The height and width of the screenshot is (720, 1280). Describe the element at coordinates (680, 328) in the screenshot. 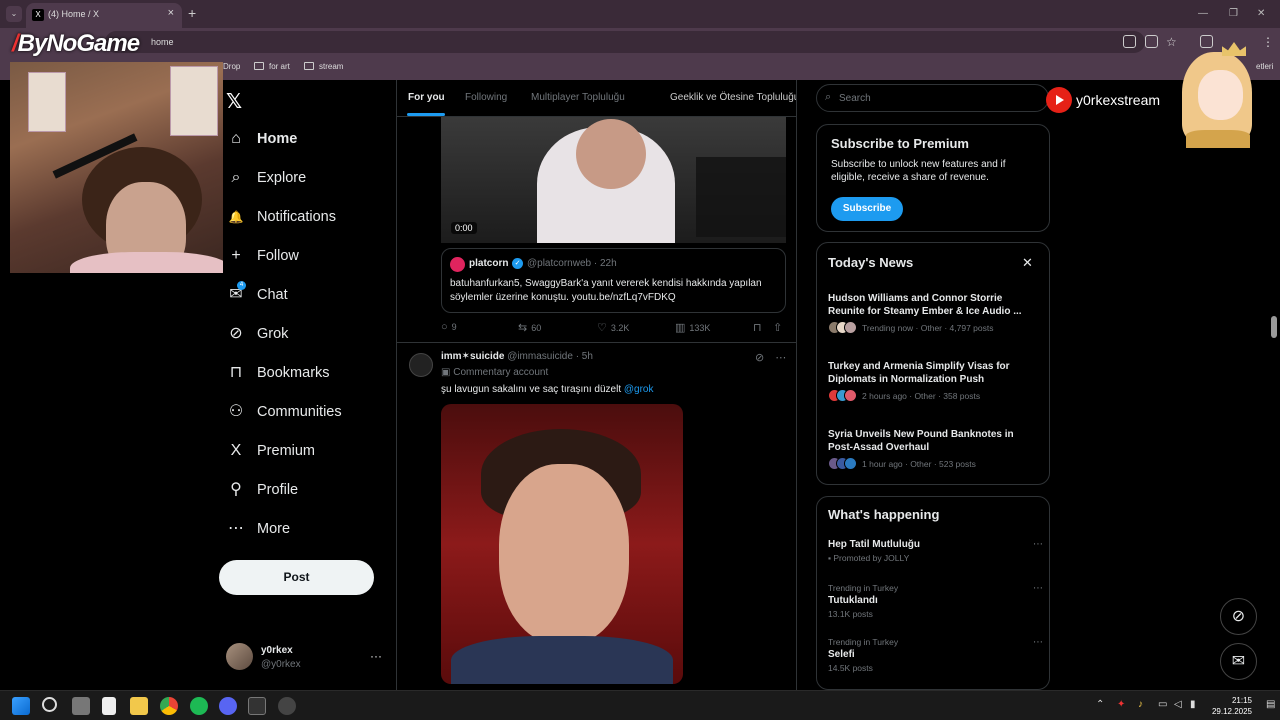

I see `views-icon: ▥` at that location.